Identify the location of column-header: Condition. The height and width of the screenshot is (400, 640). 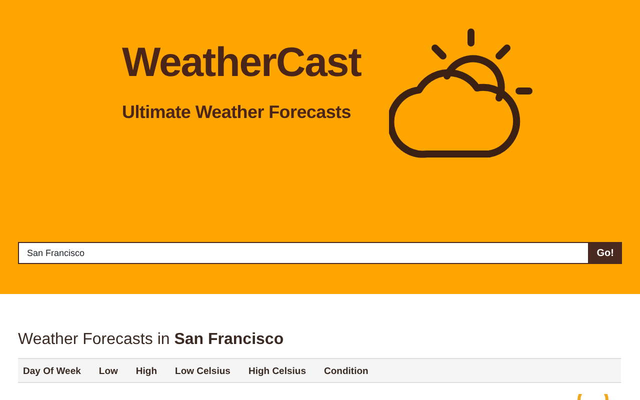
(347, 372).